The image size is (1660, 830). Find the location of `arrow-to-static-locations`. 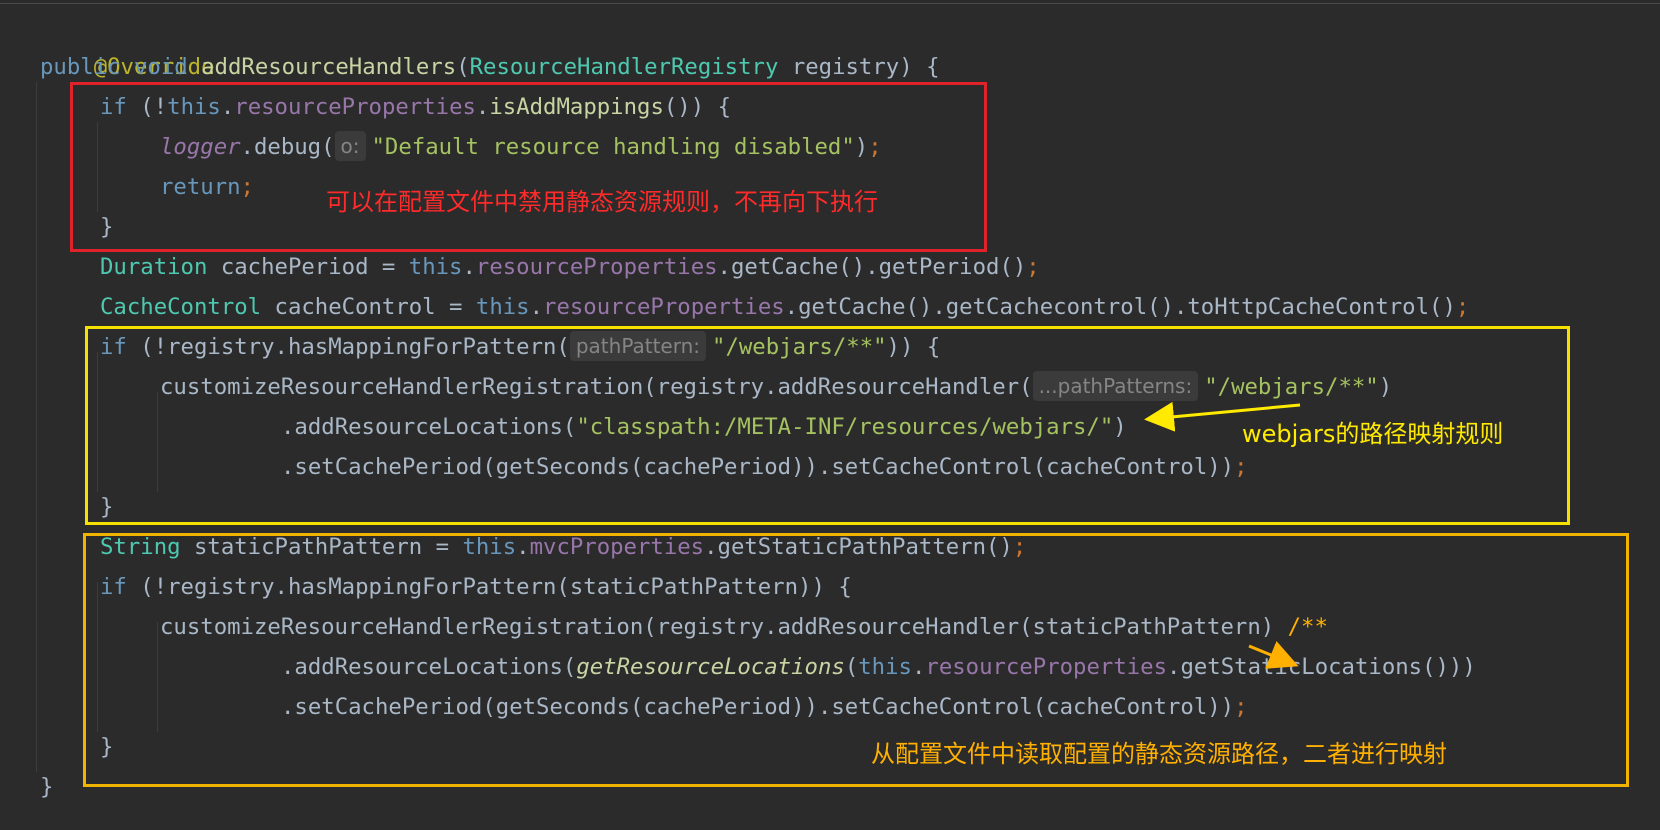

arrow-to-static-locations is located at coordinates (1273, 655).